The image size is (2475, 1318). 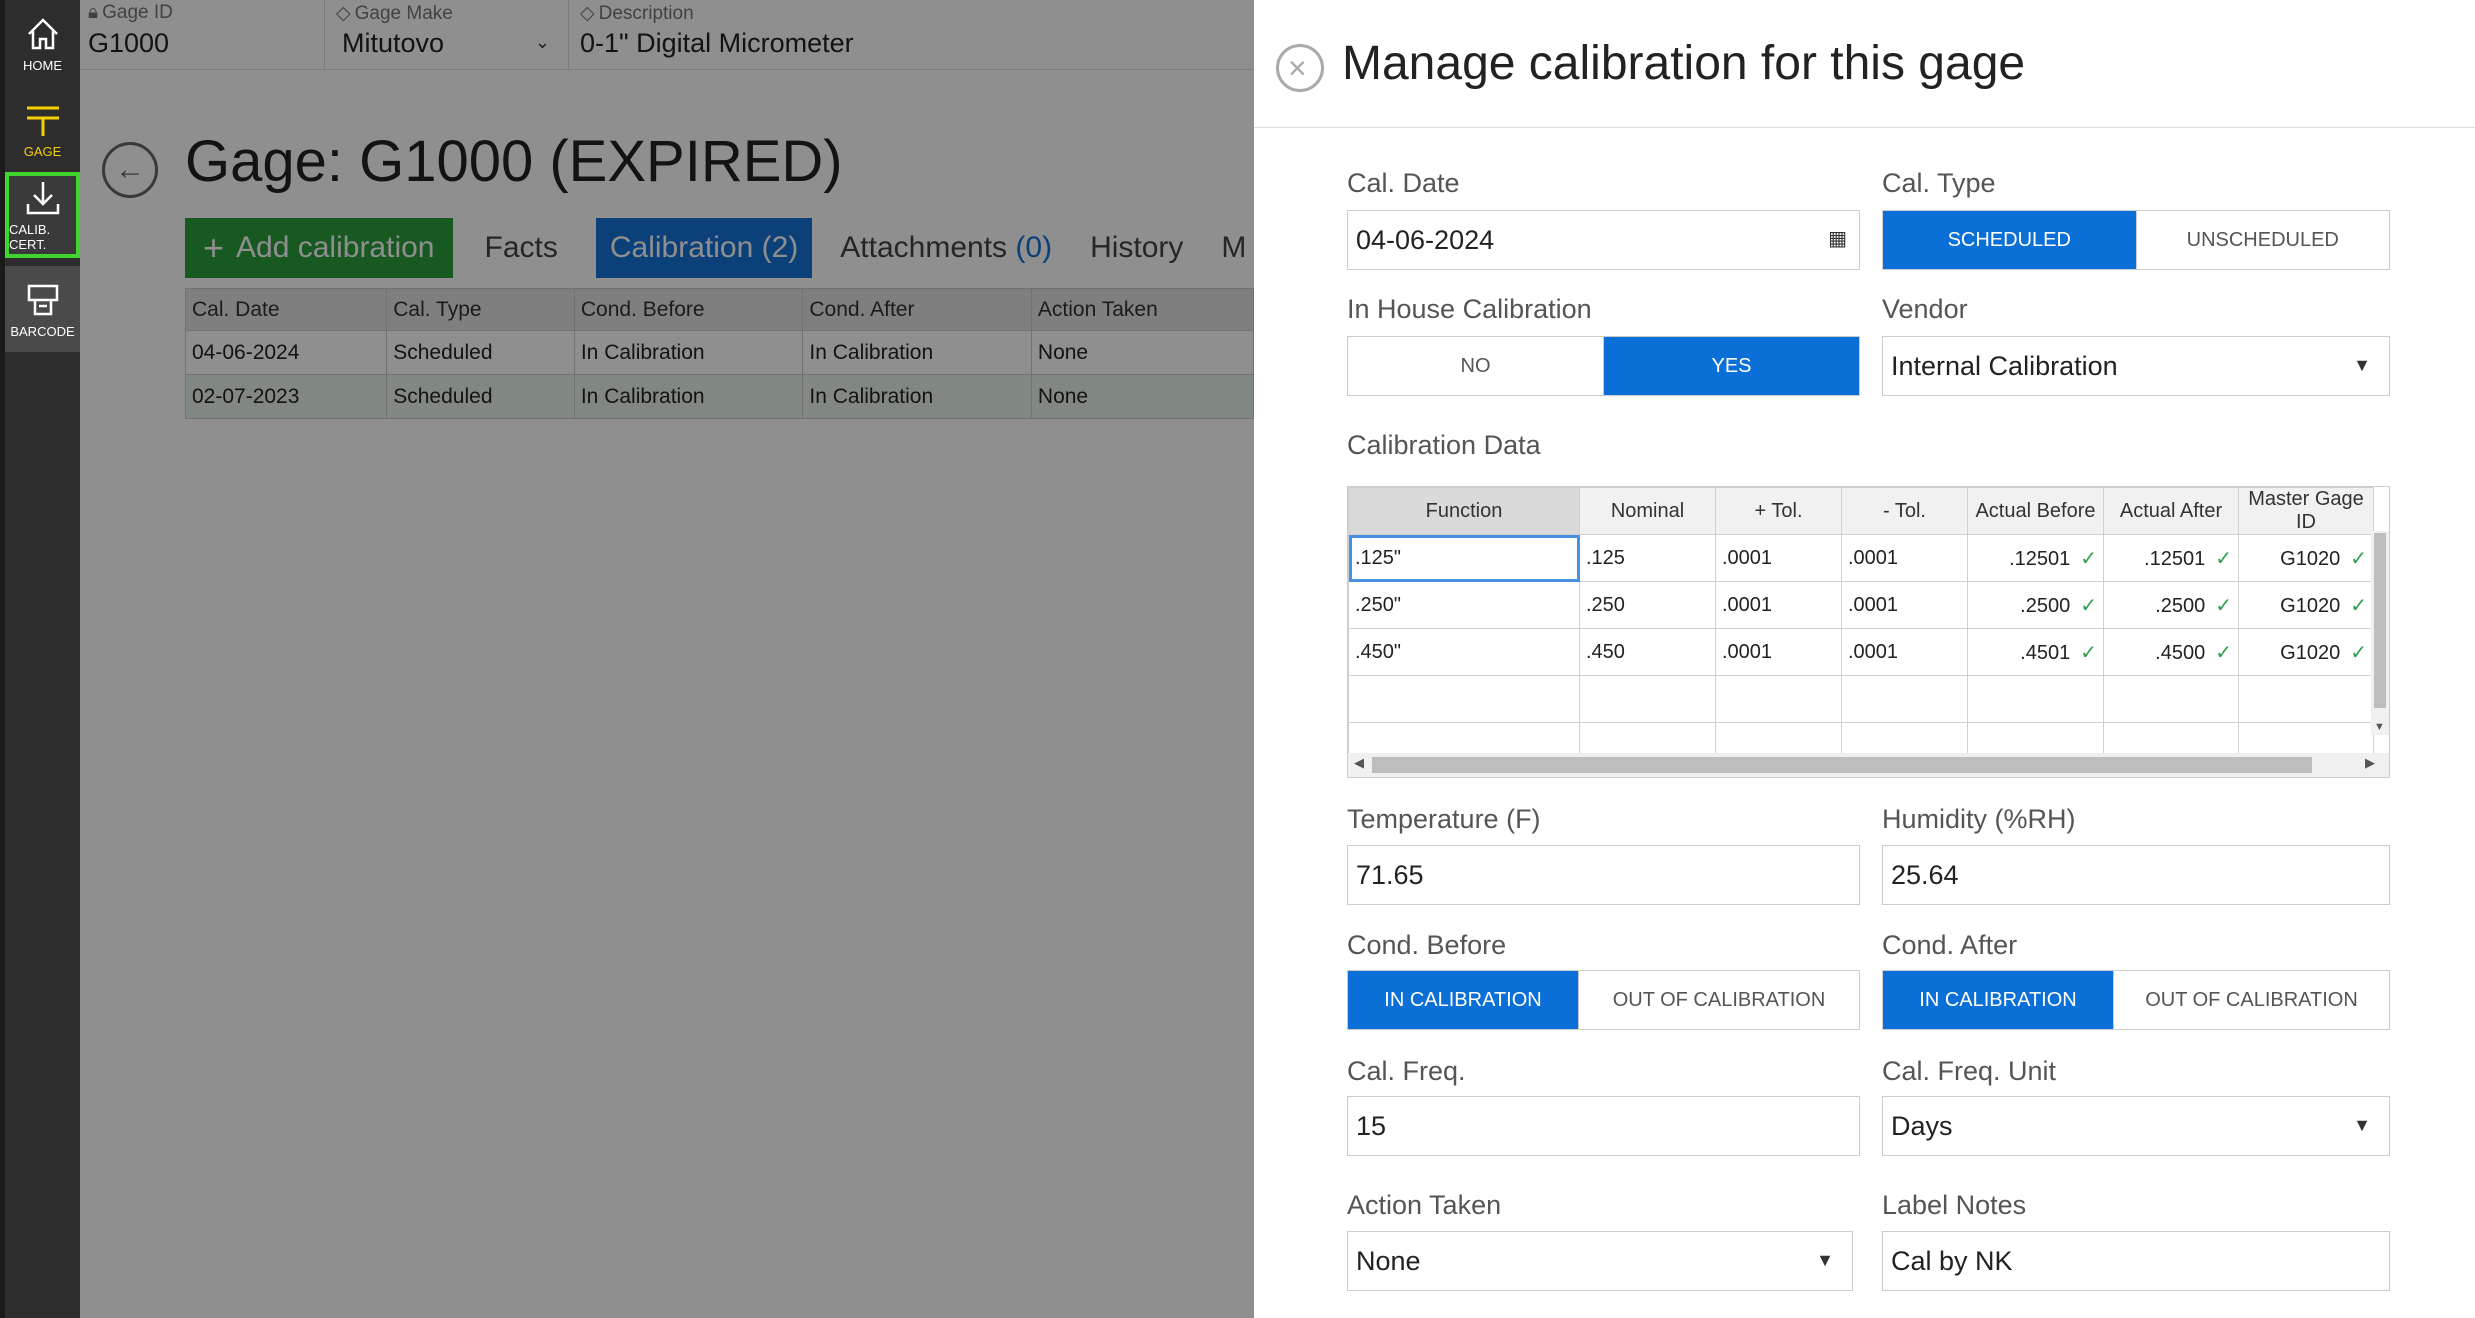 I want to click on scroll-down-icon: ▼, so click(x=2379, y=727).